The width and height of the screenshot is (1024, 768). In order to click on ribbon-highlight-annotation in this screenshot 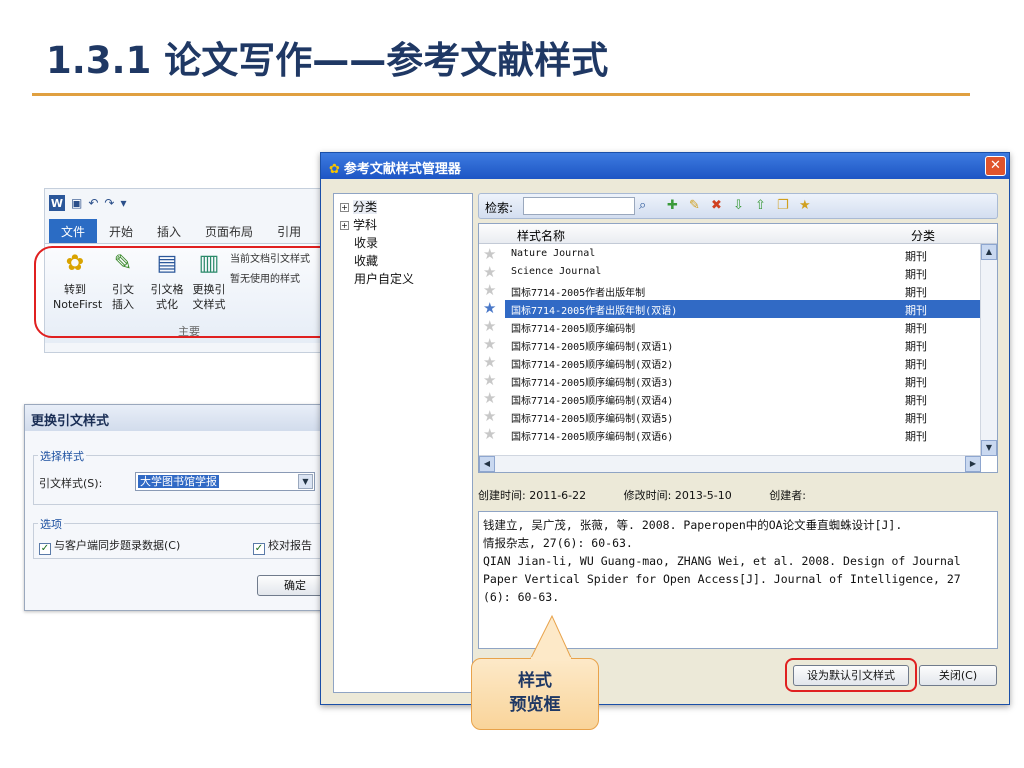, I will do `click(189, 292)`.